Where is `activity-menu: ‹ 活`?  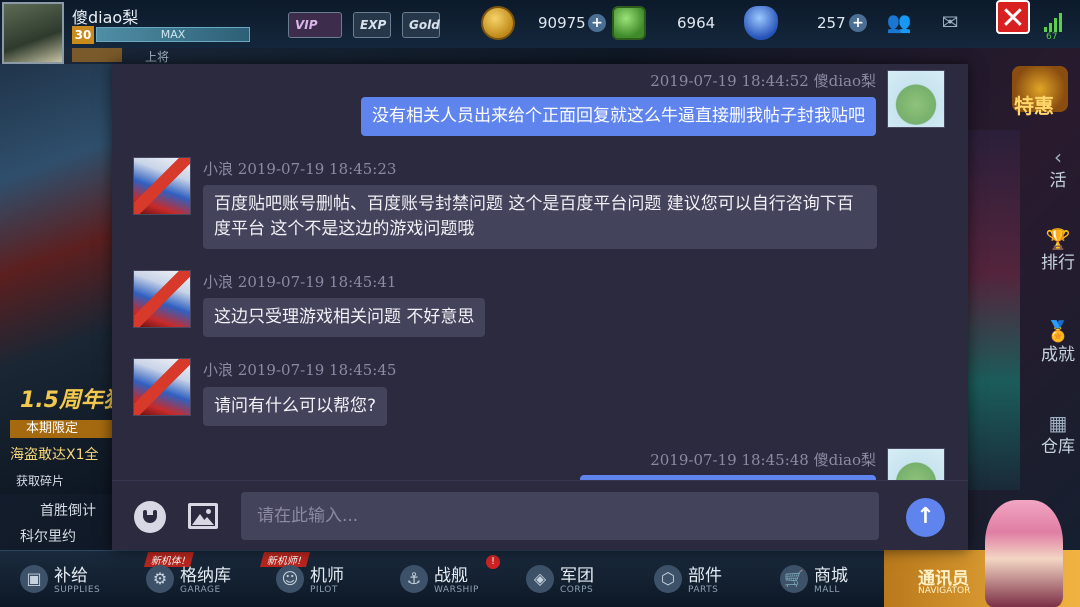 activity-menu: ‹ 活 is located at coordinates (1058, 169).